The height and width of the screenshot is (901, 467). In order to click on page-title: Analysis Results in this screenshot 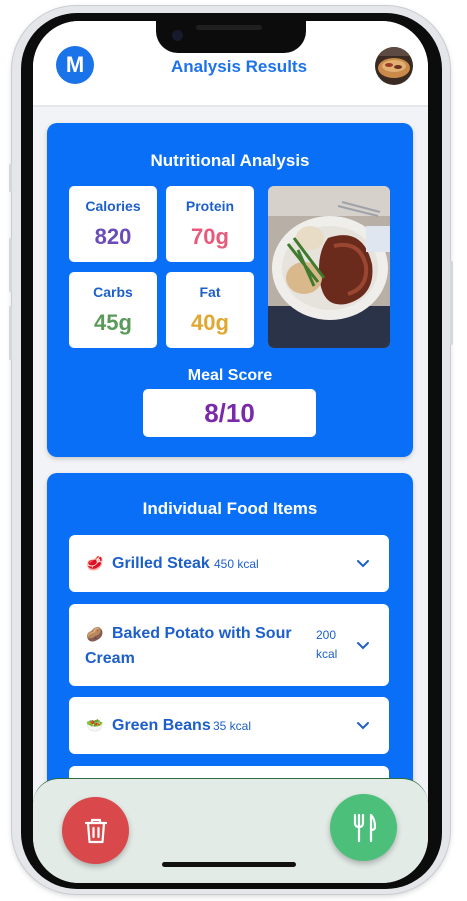, I will do `click(239, 66)`.